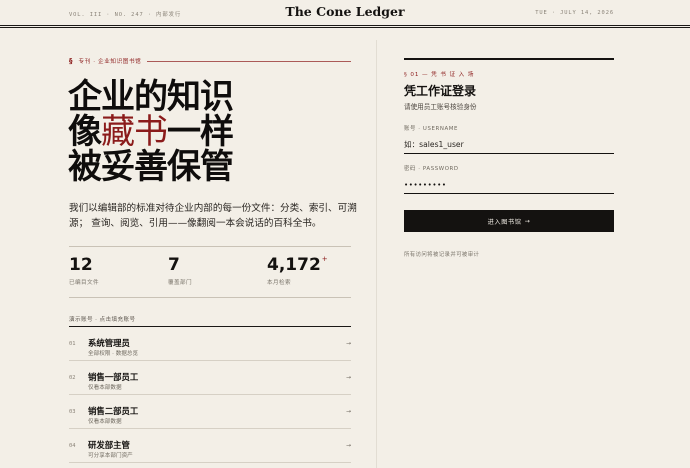  I want to click on demo-account-rd-lead: 04 研发部主管 可分享本部门资产 →, so click(210, 446).